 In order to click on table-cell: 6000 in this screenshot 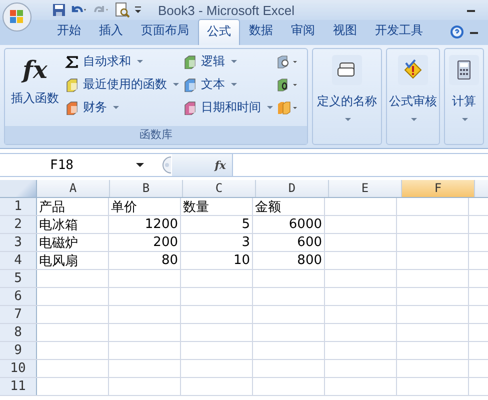, I will do `click(305, 224)`.